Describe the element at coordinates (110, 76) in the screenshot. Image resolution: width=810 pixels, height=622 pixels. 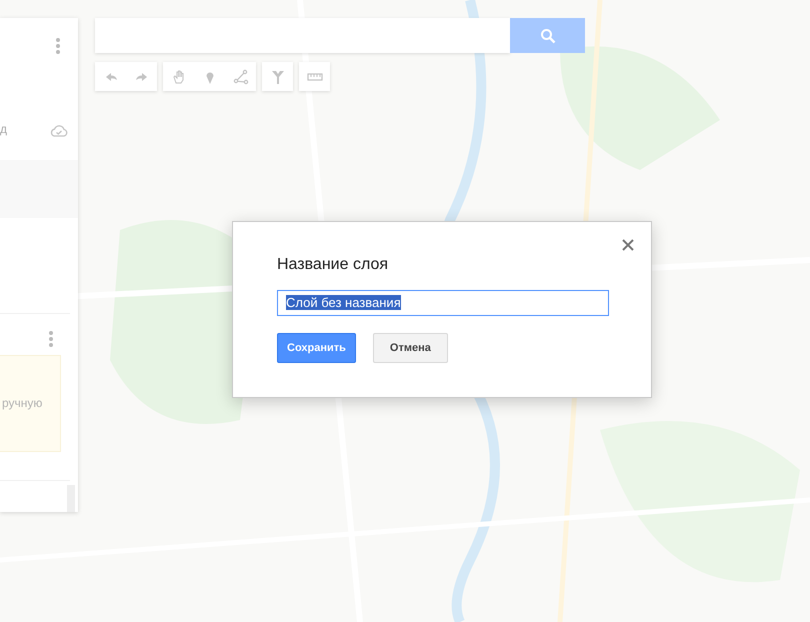
I see `undo-button` at that location.